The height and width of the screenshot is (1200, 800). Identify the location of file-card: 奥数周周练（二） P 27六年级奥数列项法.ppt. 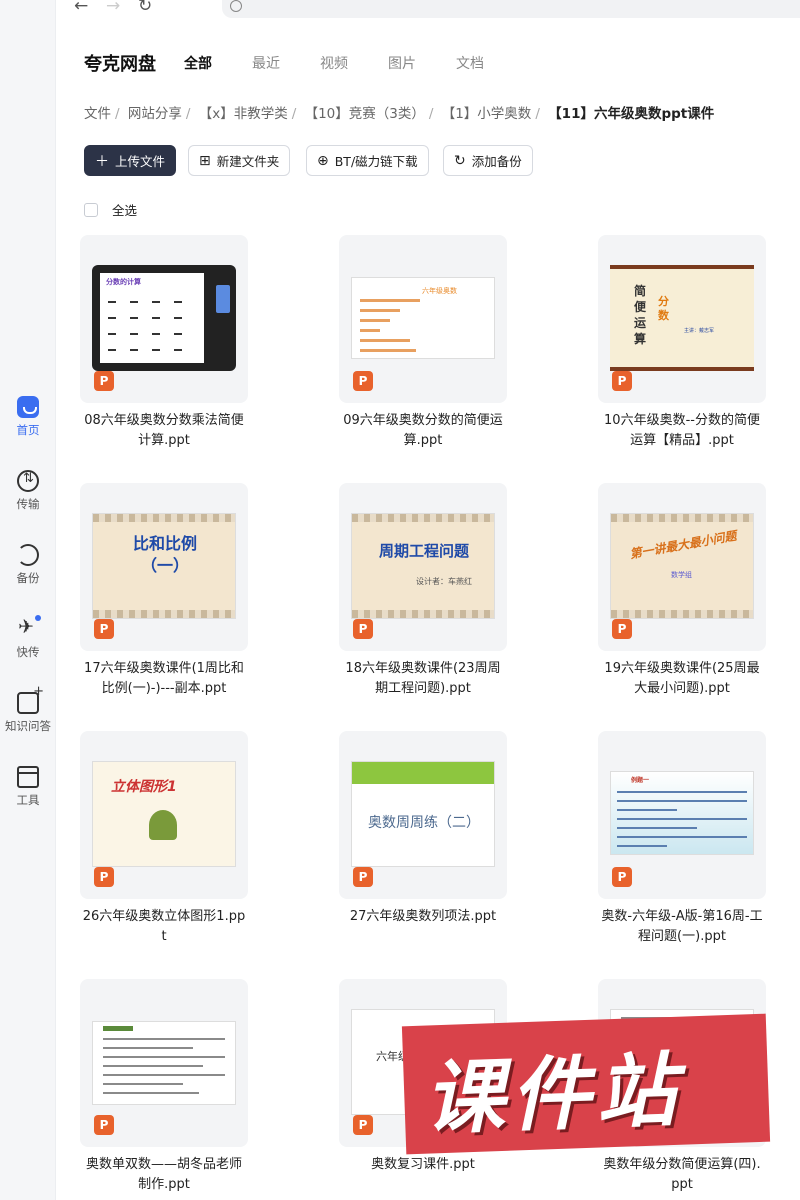
(423, 829).